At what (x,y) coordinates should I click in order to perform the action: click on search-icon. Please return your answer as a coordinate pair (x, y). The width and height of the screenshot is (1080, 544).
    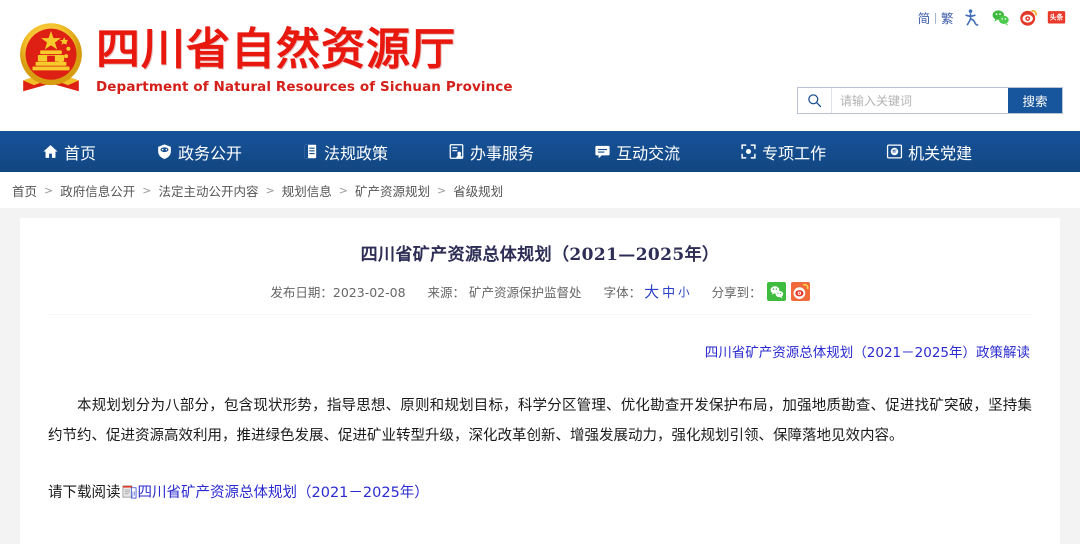
    Looking at the image, I should click on (815, 100).